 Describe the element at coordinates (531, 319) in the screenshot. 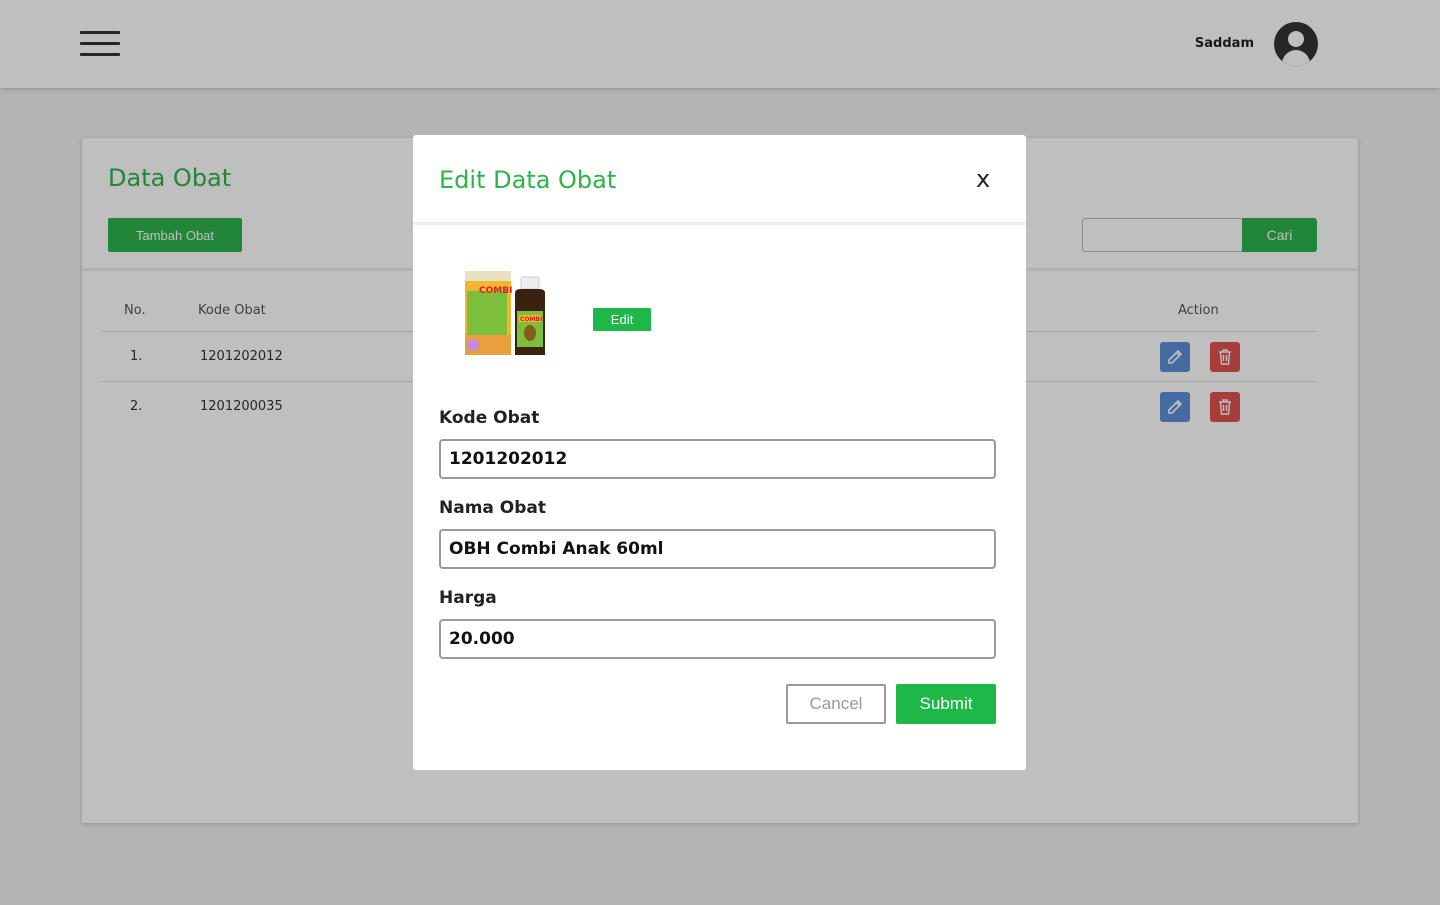

I see `svg-text: COMBI` at that location.